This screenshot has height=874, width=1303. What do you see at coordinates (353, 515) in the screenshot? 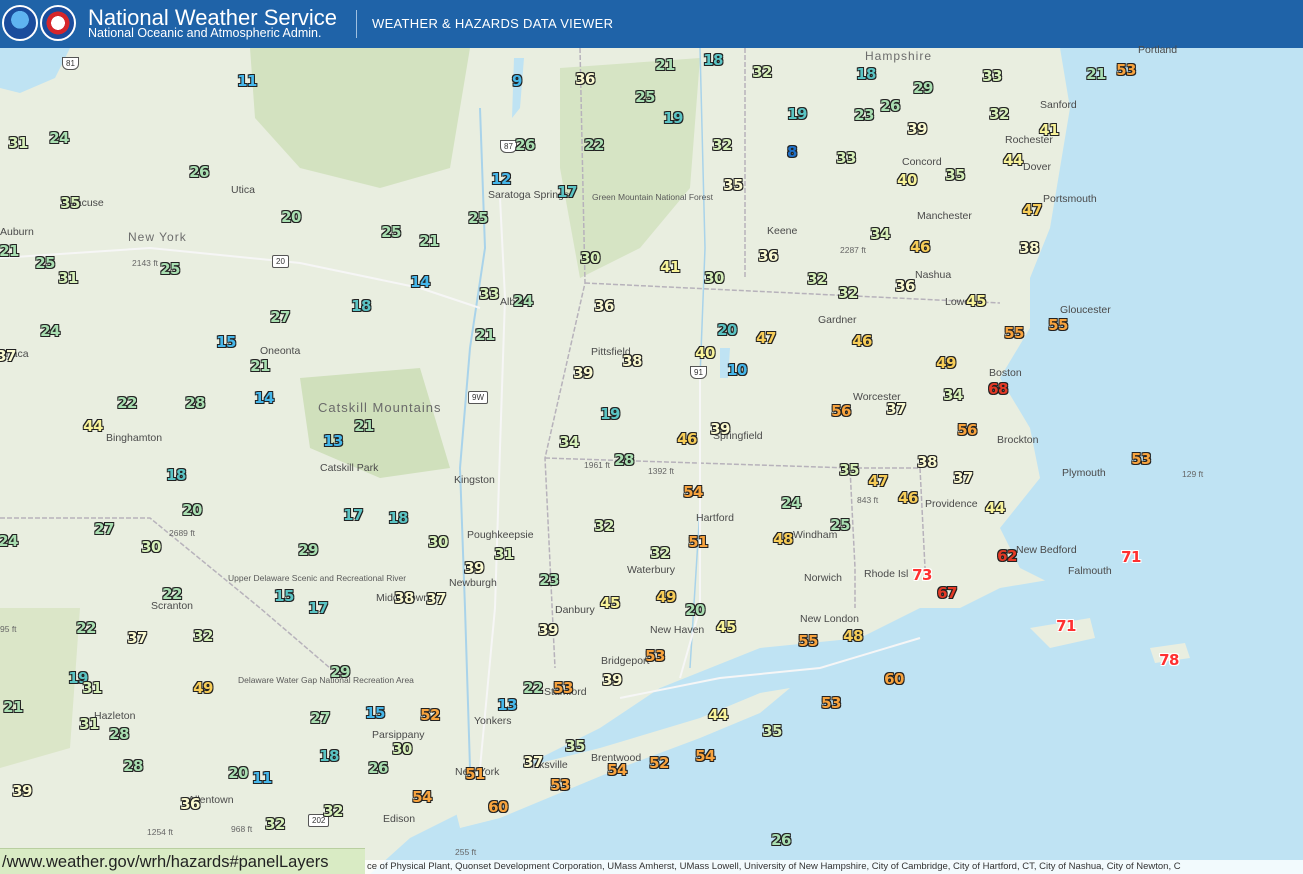
I see `temperature-marker: 17` at bounding box center [353, 515].